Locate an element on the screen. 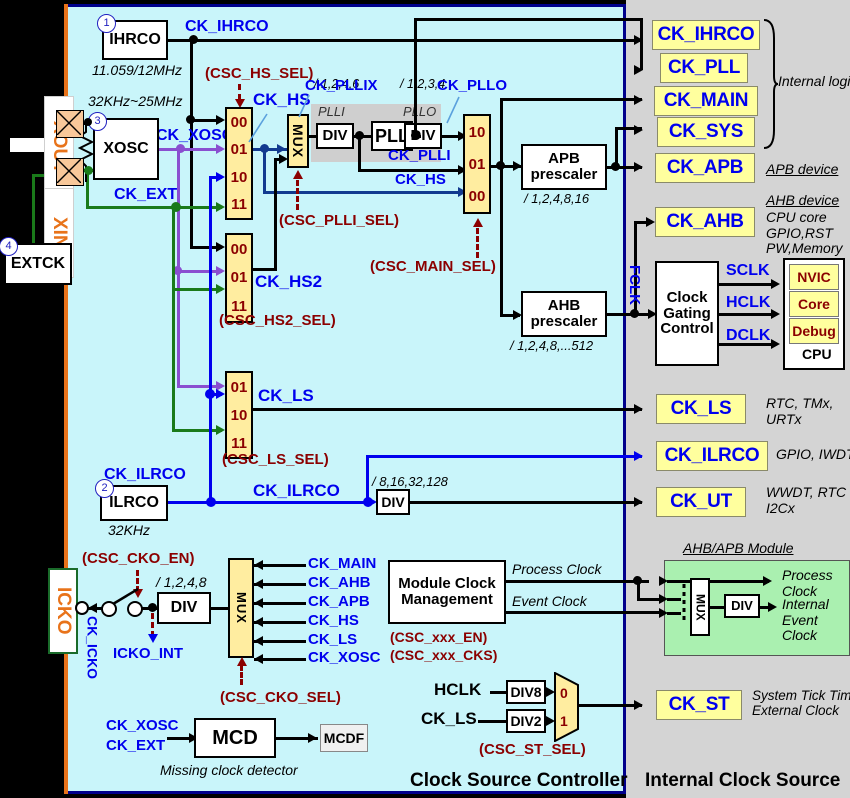 The height and width of the screenshot is (798, 850). cpu-title: CPU is located at coordinates (817, 354).